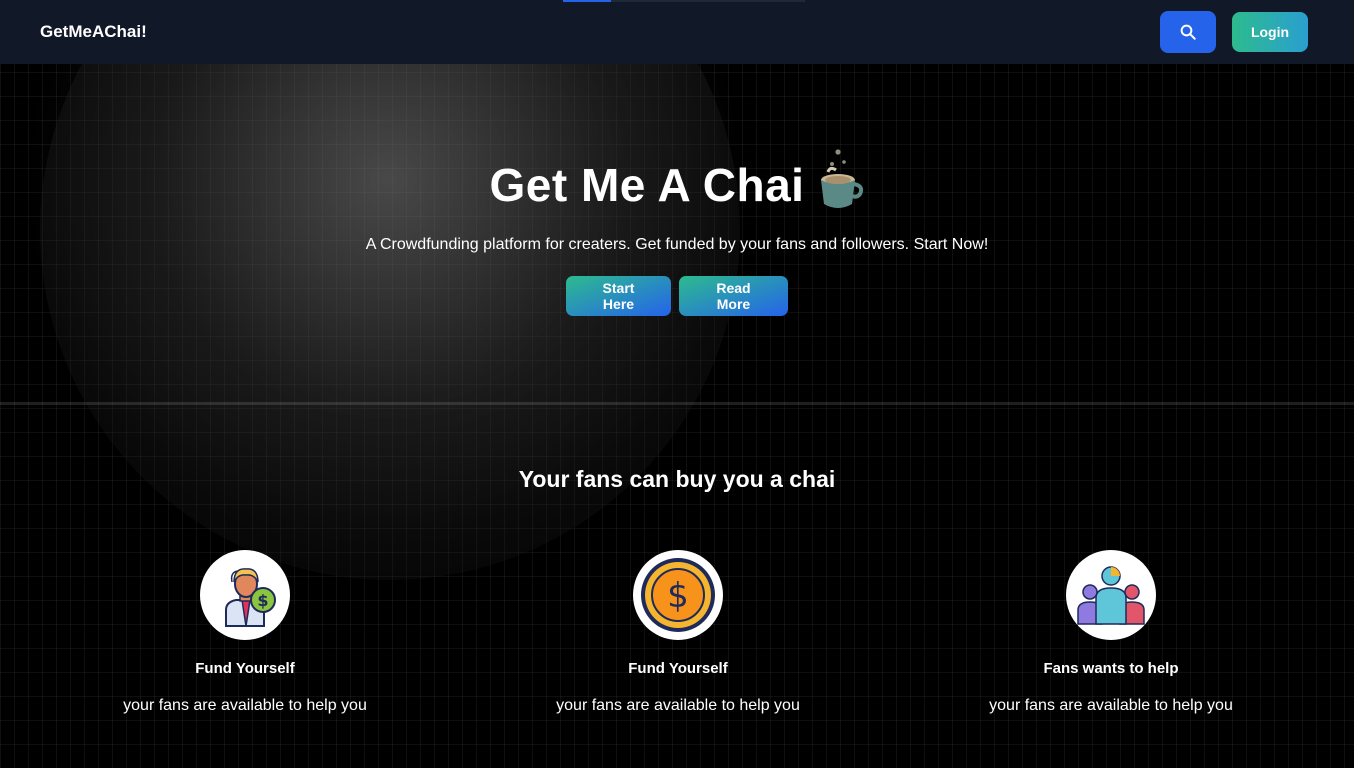 The image size is (1354, 768). What do you see at coordinates (93, 32) in the screenshot?
I see `brand-logo: GetMeAChai!` at bounding box center [93, 32].